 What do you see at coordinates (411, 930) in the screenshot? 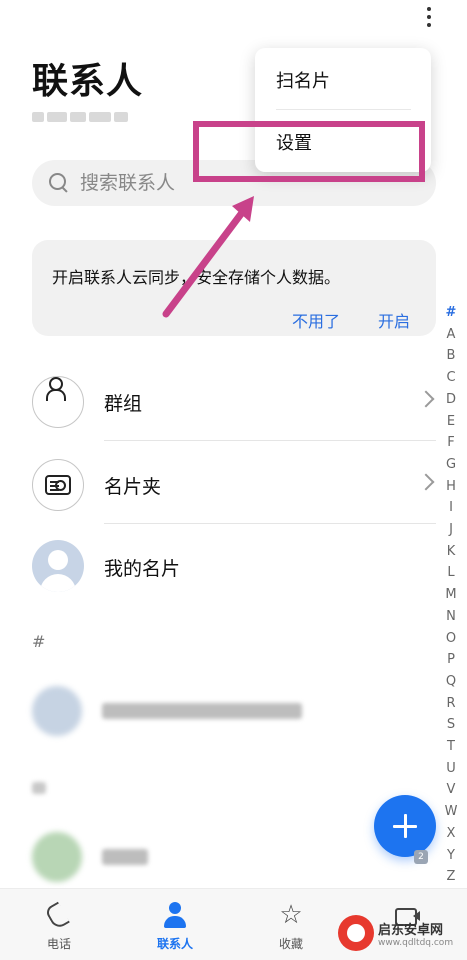
I see `watermark-name: 启东安卓网` at bounding box center [411, 930].